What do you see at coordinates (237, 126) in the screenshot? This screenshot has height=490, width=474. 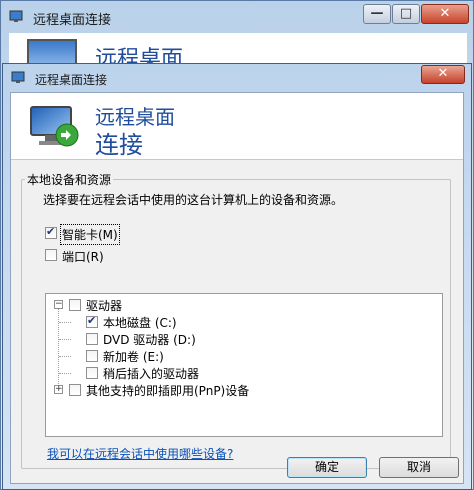 I see `dialog-banner: 远程桌面 连接` at bounding box center [237, 126].